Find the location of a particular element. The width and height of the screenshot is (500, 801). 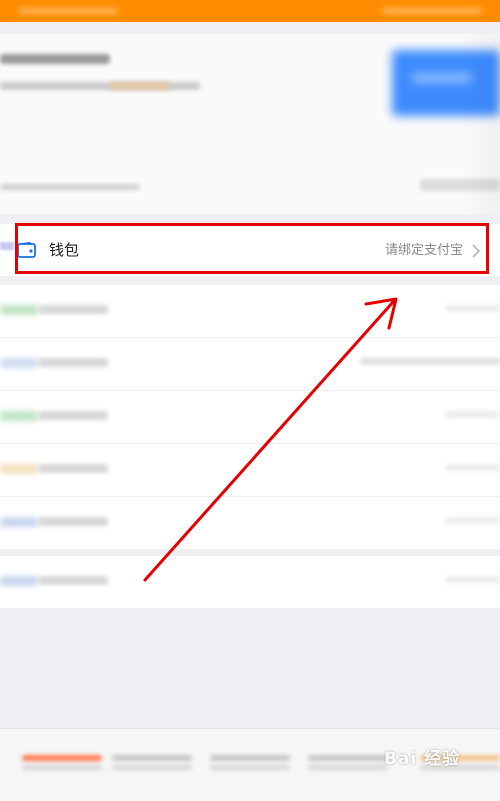

card-shade is located at coordinates (480, 124).